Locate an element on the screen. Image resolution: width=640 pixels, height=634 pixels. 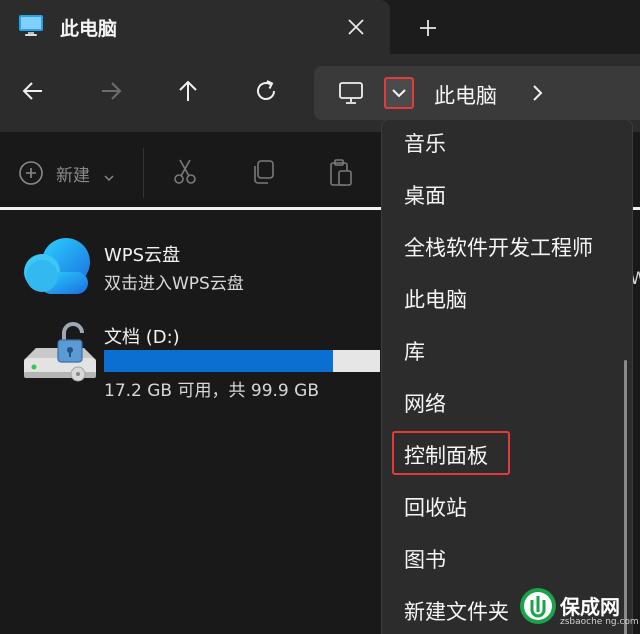
refresh-icon is located at coordinates (266, 93).